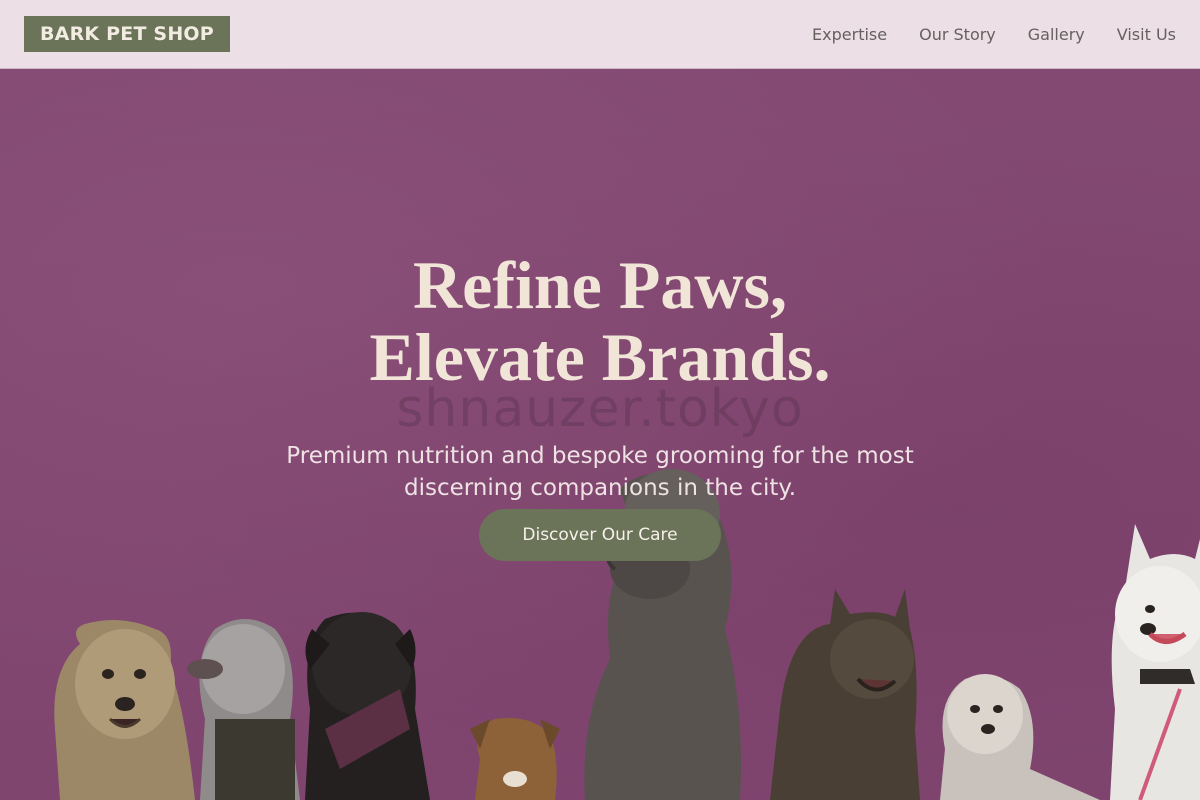 The width and height of the screenshot is (1200, 800). I want to click on nav-menu: Expertise Our Story Gallery Visit Us, so click(994, 34).